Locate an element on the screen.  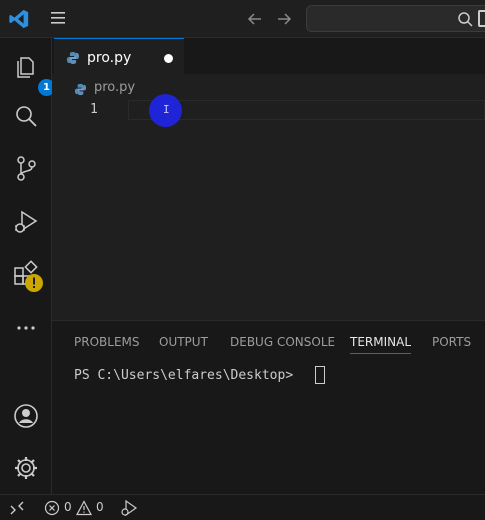
files-icon is located at coordinates (25, 67).